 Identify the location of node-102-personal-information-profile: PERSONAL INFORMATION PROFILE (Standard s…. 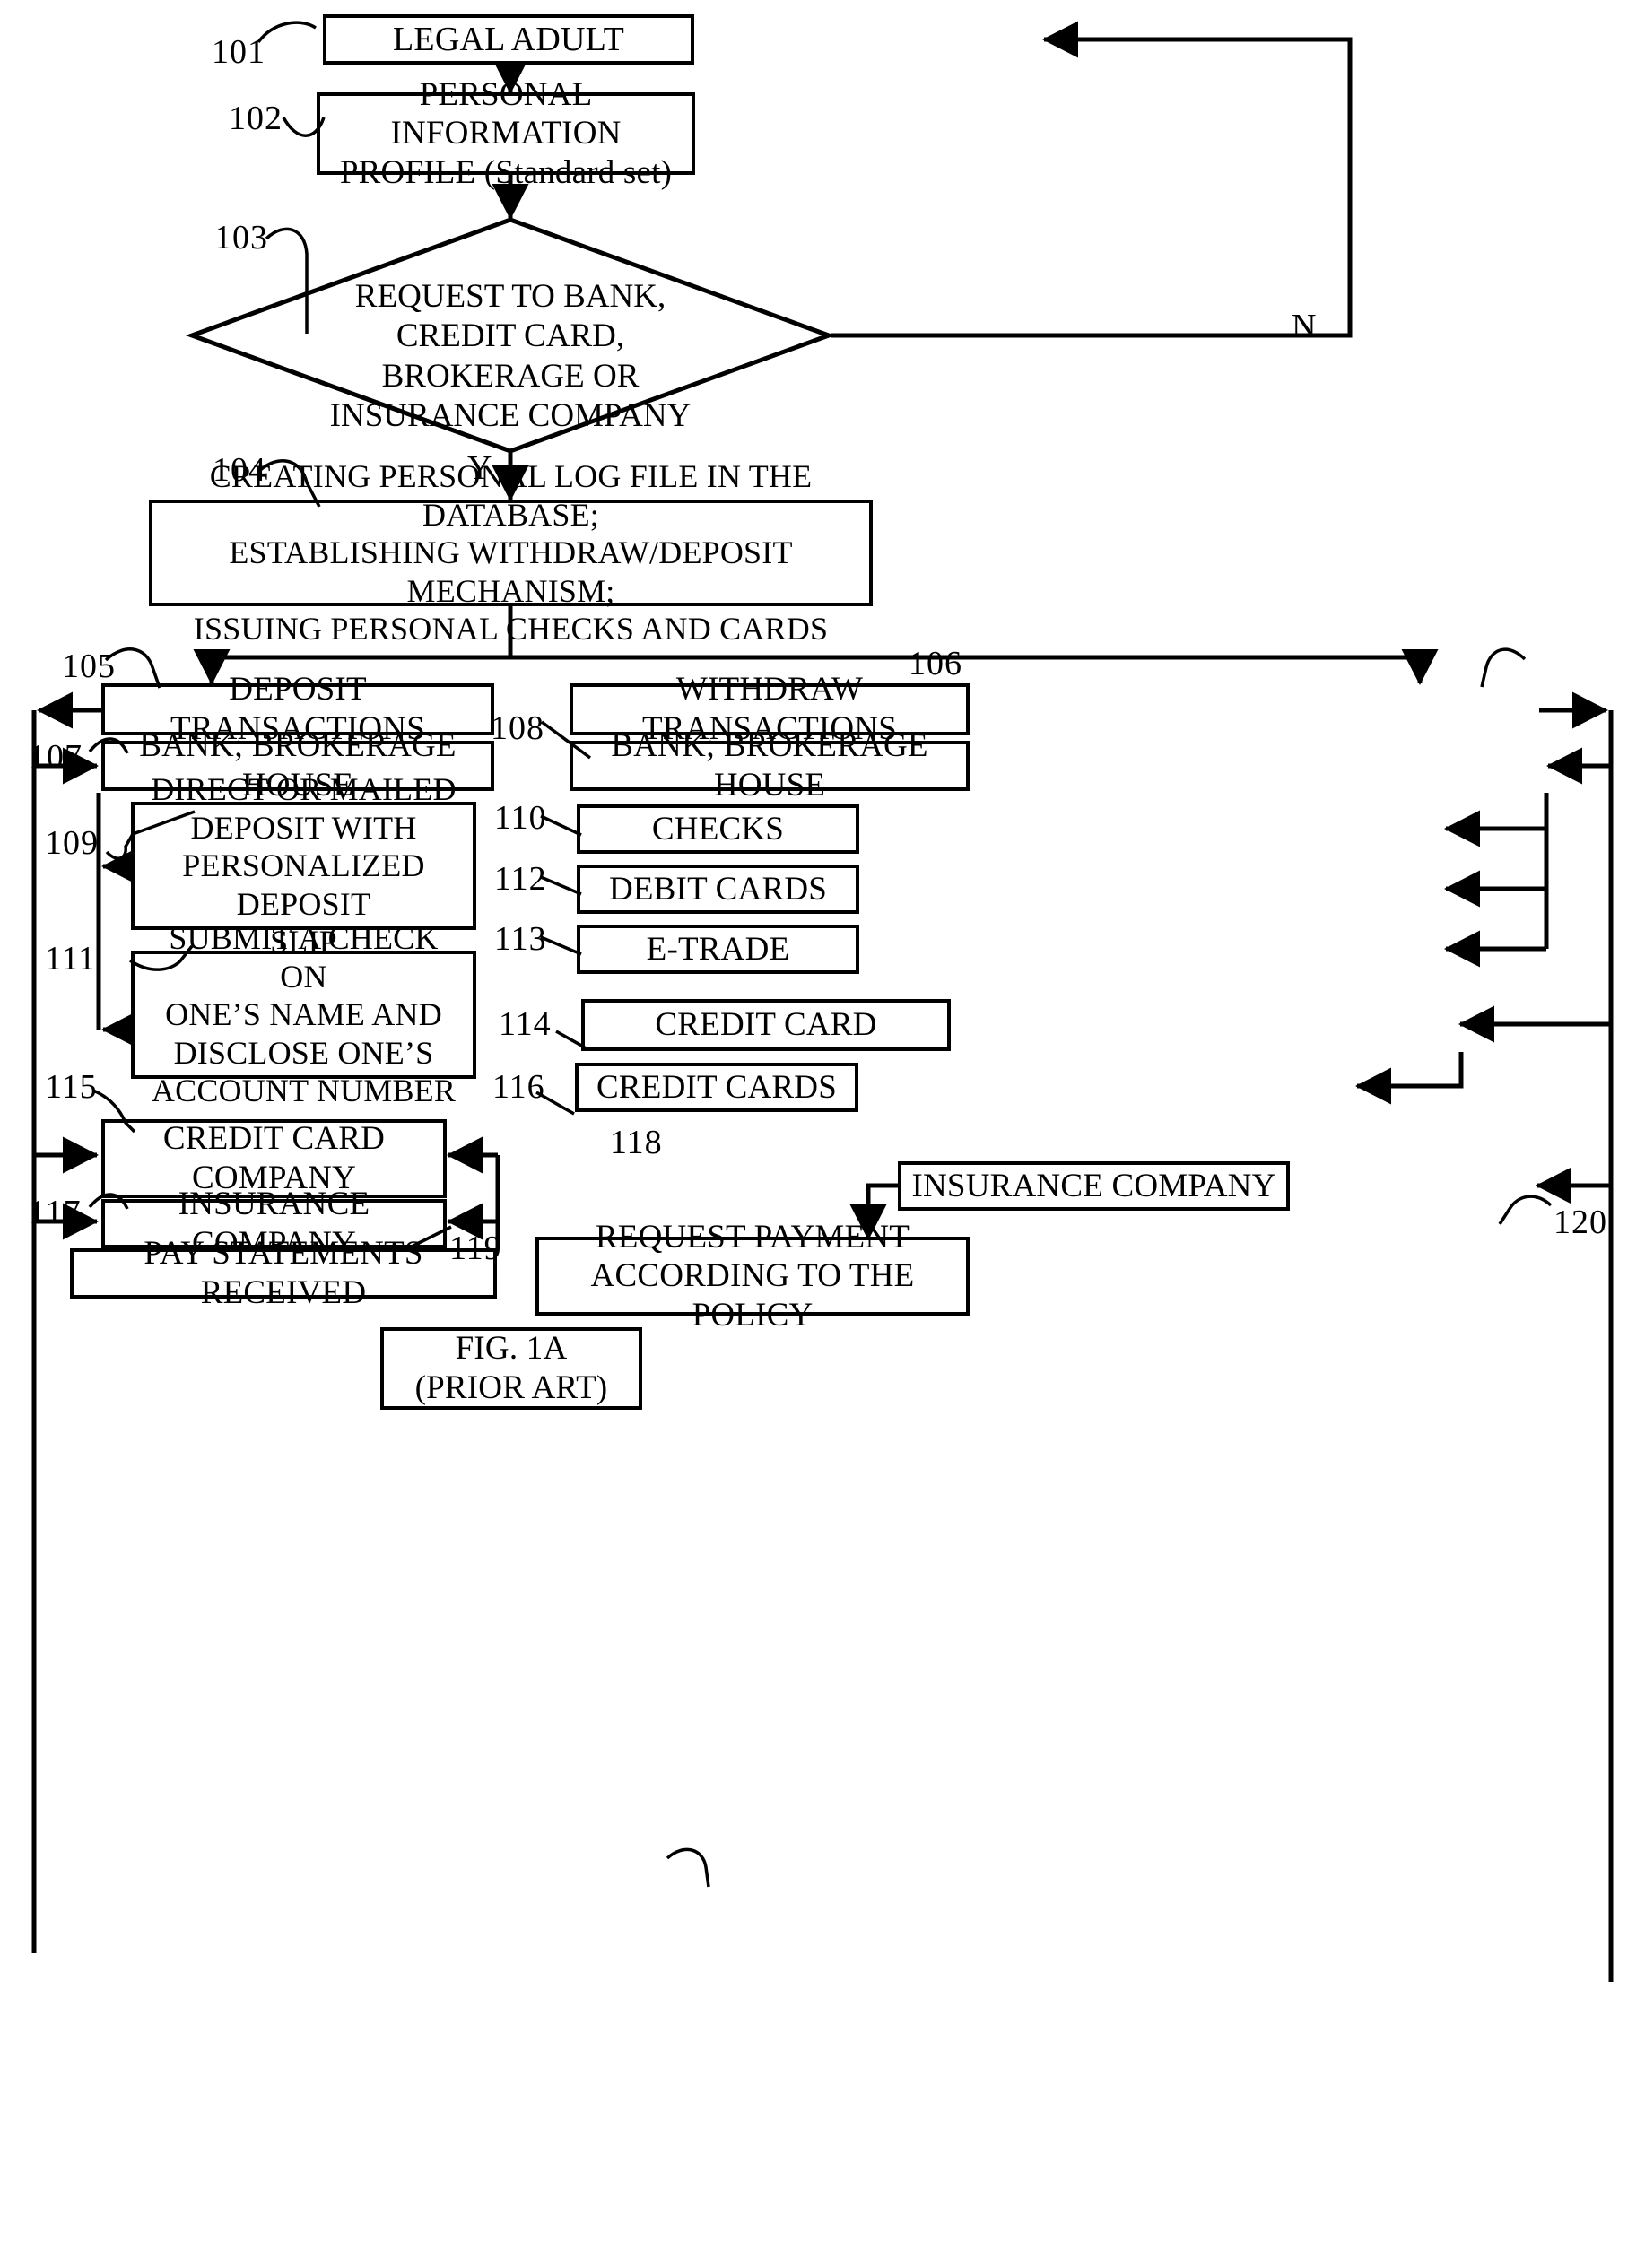
(506, 133).